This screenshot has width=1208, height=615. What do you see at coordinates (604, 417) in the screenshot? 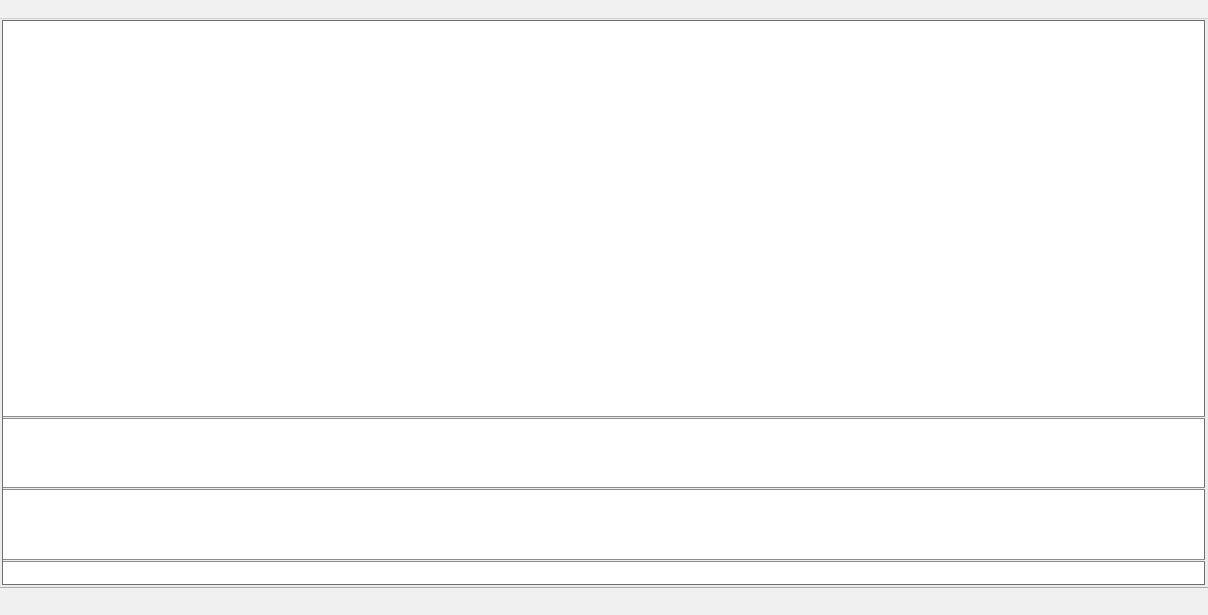
I see `pane-divider-macd` at bounding box center [604, 417].